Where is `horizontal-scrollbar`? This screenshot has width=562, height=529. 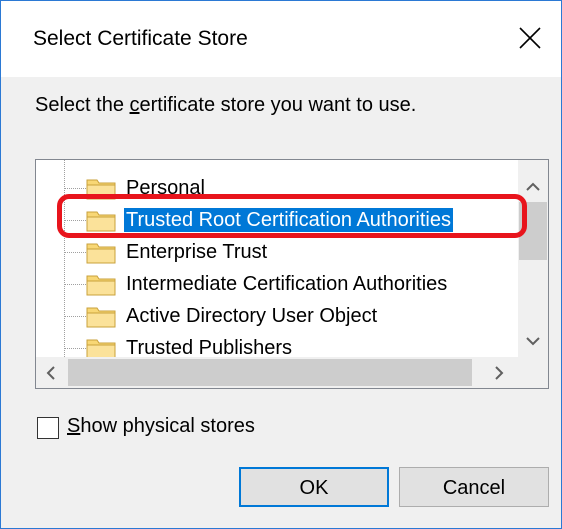 horizontal-scrollbar is located at coordinates (277, 372).